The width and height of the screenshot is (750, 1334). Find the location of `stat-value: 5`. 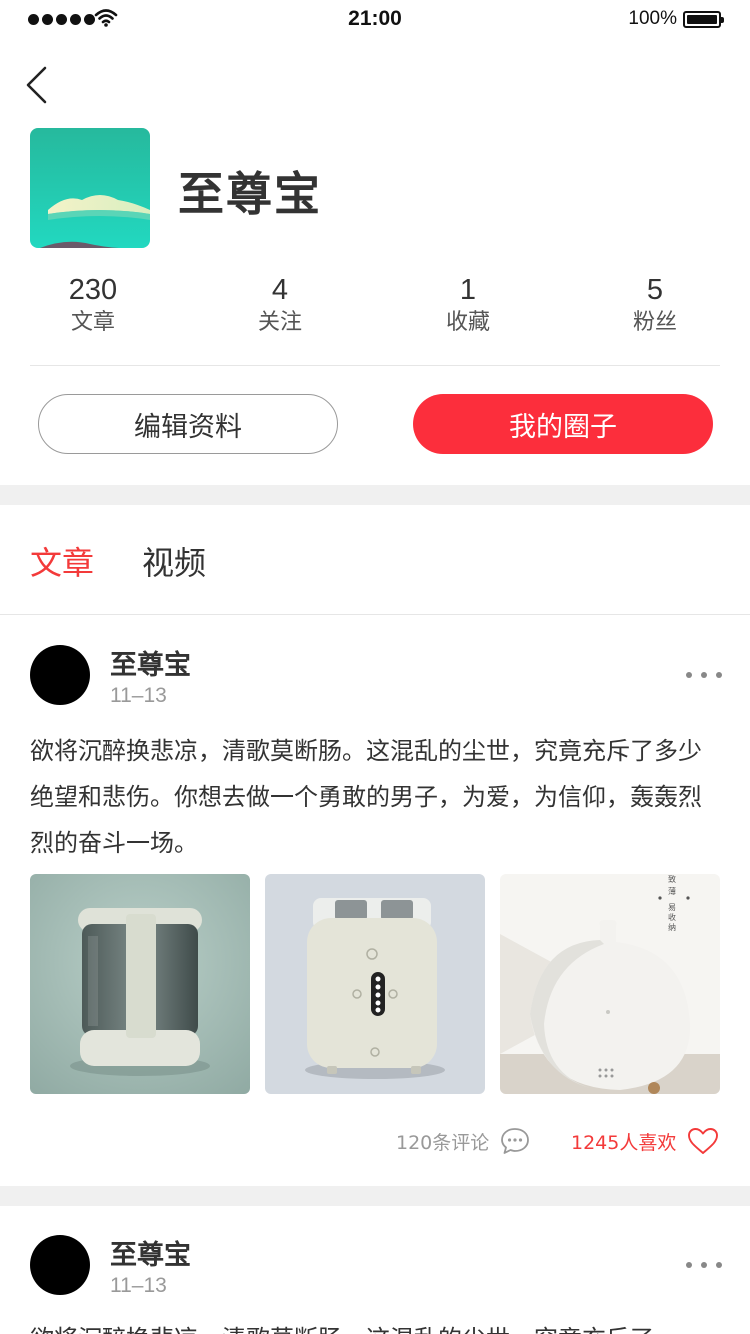

stat-value: 5 is located at coordinates (655, 290).